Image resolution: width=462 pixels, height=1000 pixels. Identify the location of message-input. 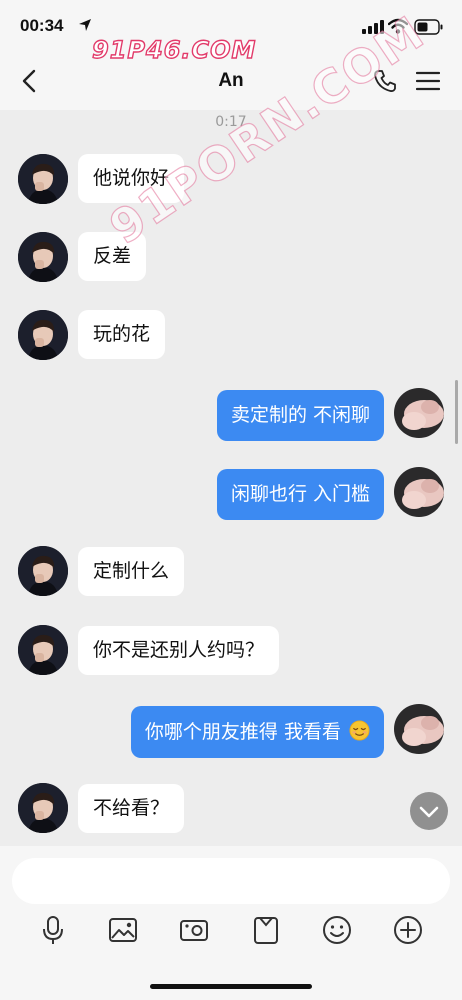
(231, 881).